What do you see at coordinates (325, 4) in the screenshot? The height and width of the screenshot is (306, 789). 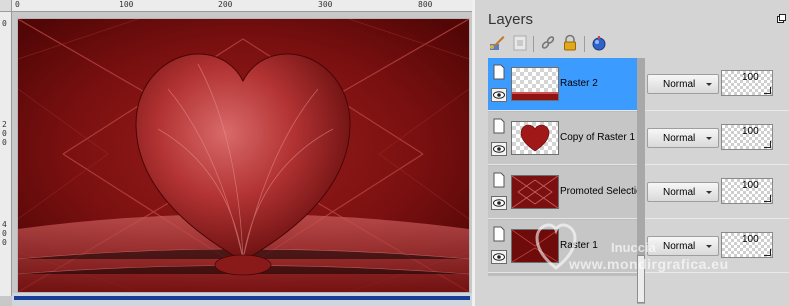 I see `ruler-label: 300` at bounding box center [325, 4].